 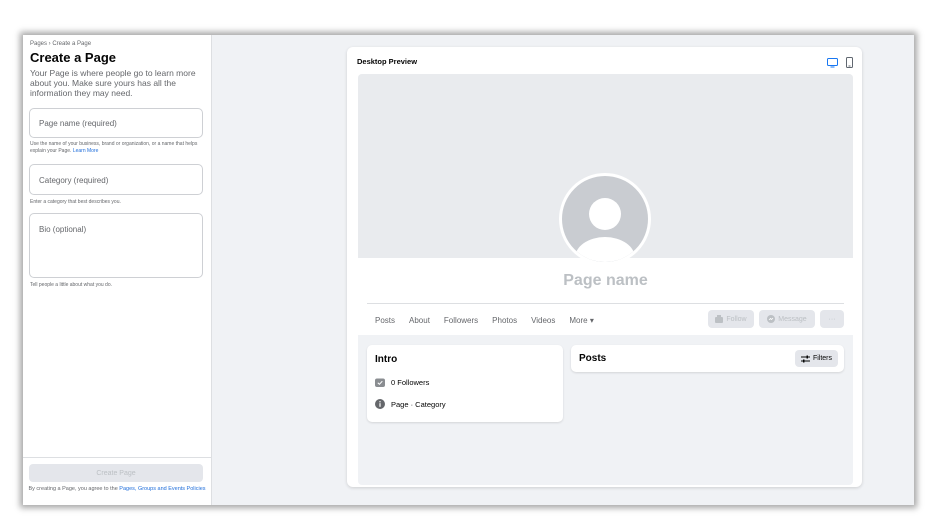 What do you see at coordinates (822, 358) in the screenshot?
I see `filters-label: Filters` at bounding box center [822, 358].